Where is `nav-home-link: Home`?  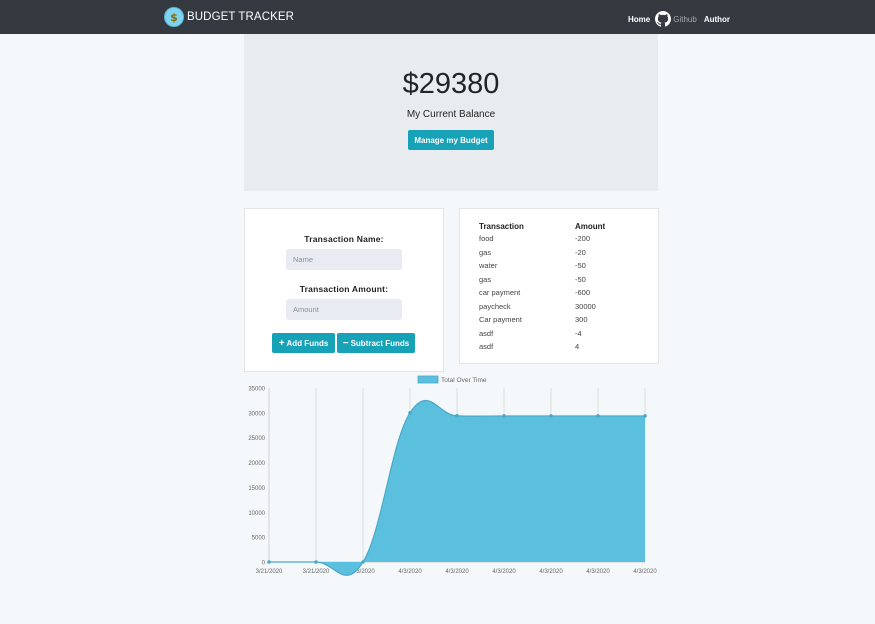
nav-home-link: Home is located at coordinates (639, 19).